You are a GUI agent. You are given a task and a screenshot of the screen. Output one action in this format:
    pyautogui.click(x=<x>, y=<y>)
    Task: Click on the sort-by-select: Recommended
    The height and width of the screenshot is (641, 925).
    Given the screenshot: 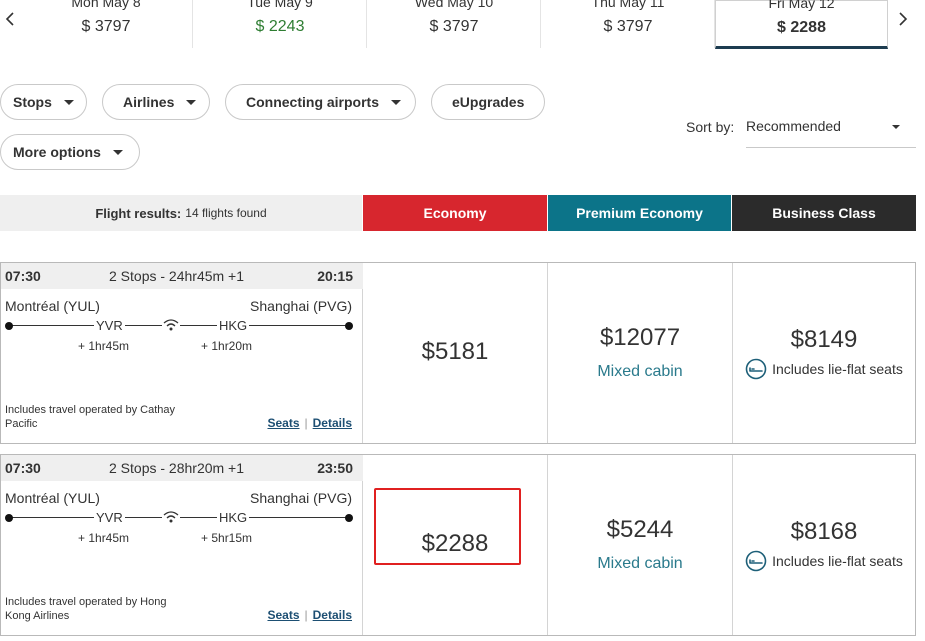 What is the action you would take?
    pyautogui.click(x=831, y=130)
    